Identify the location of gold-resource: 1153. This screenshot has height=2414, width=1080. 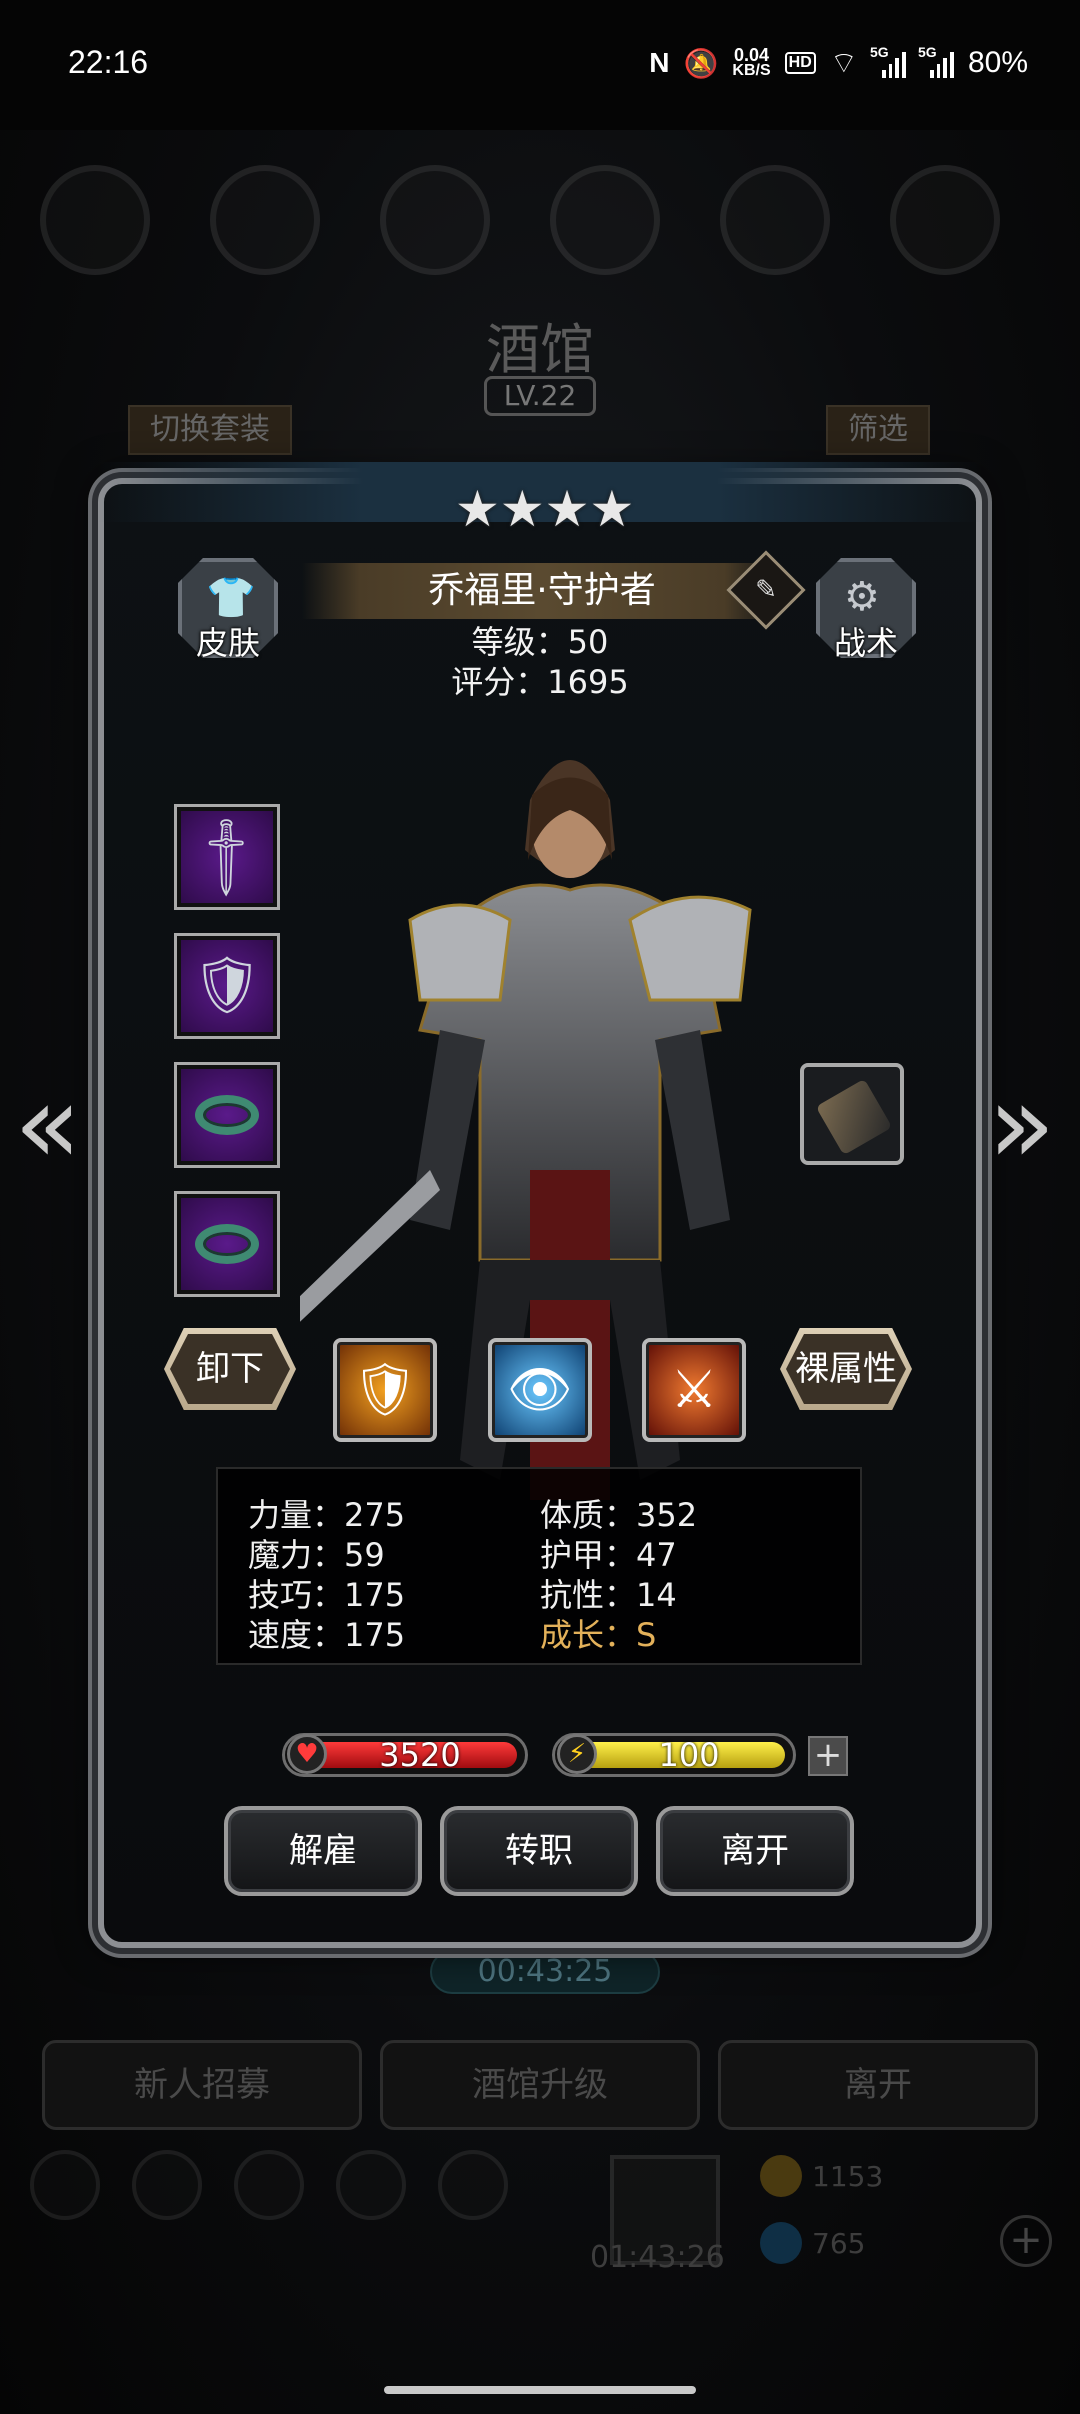
(821, 2176).